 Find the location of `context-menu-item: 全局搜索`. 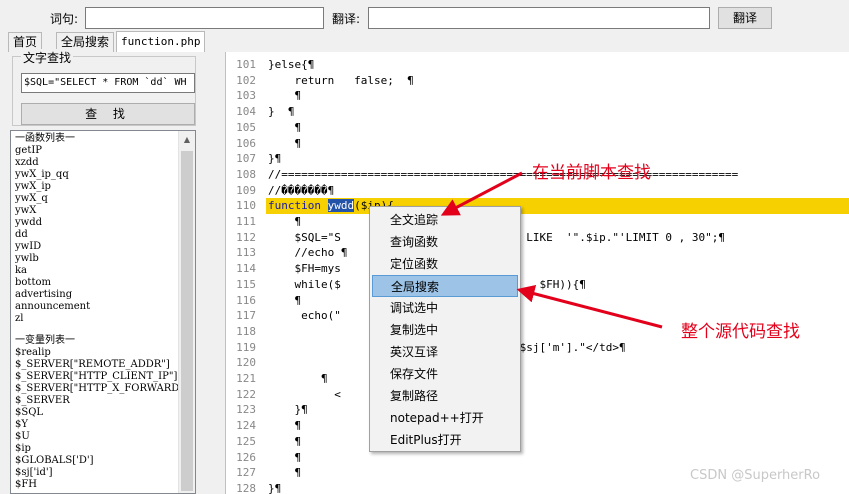

context-menu-item: 全局搜索 is located at coordinates (445, 286).